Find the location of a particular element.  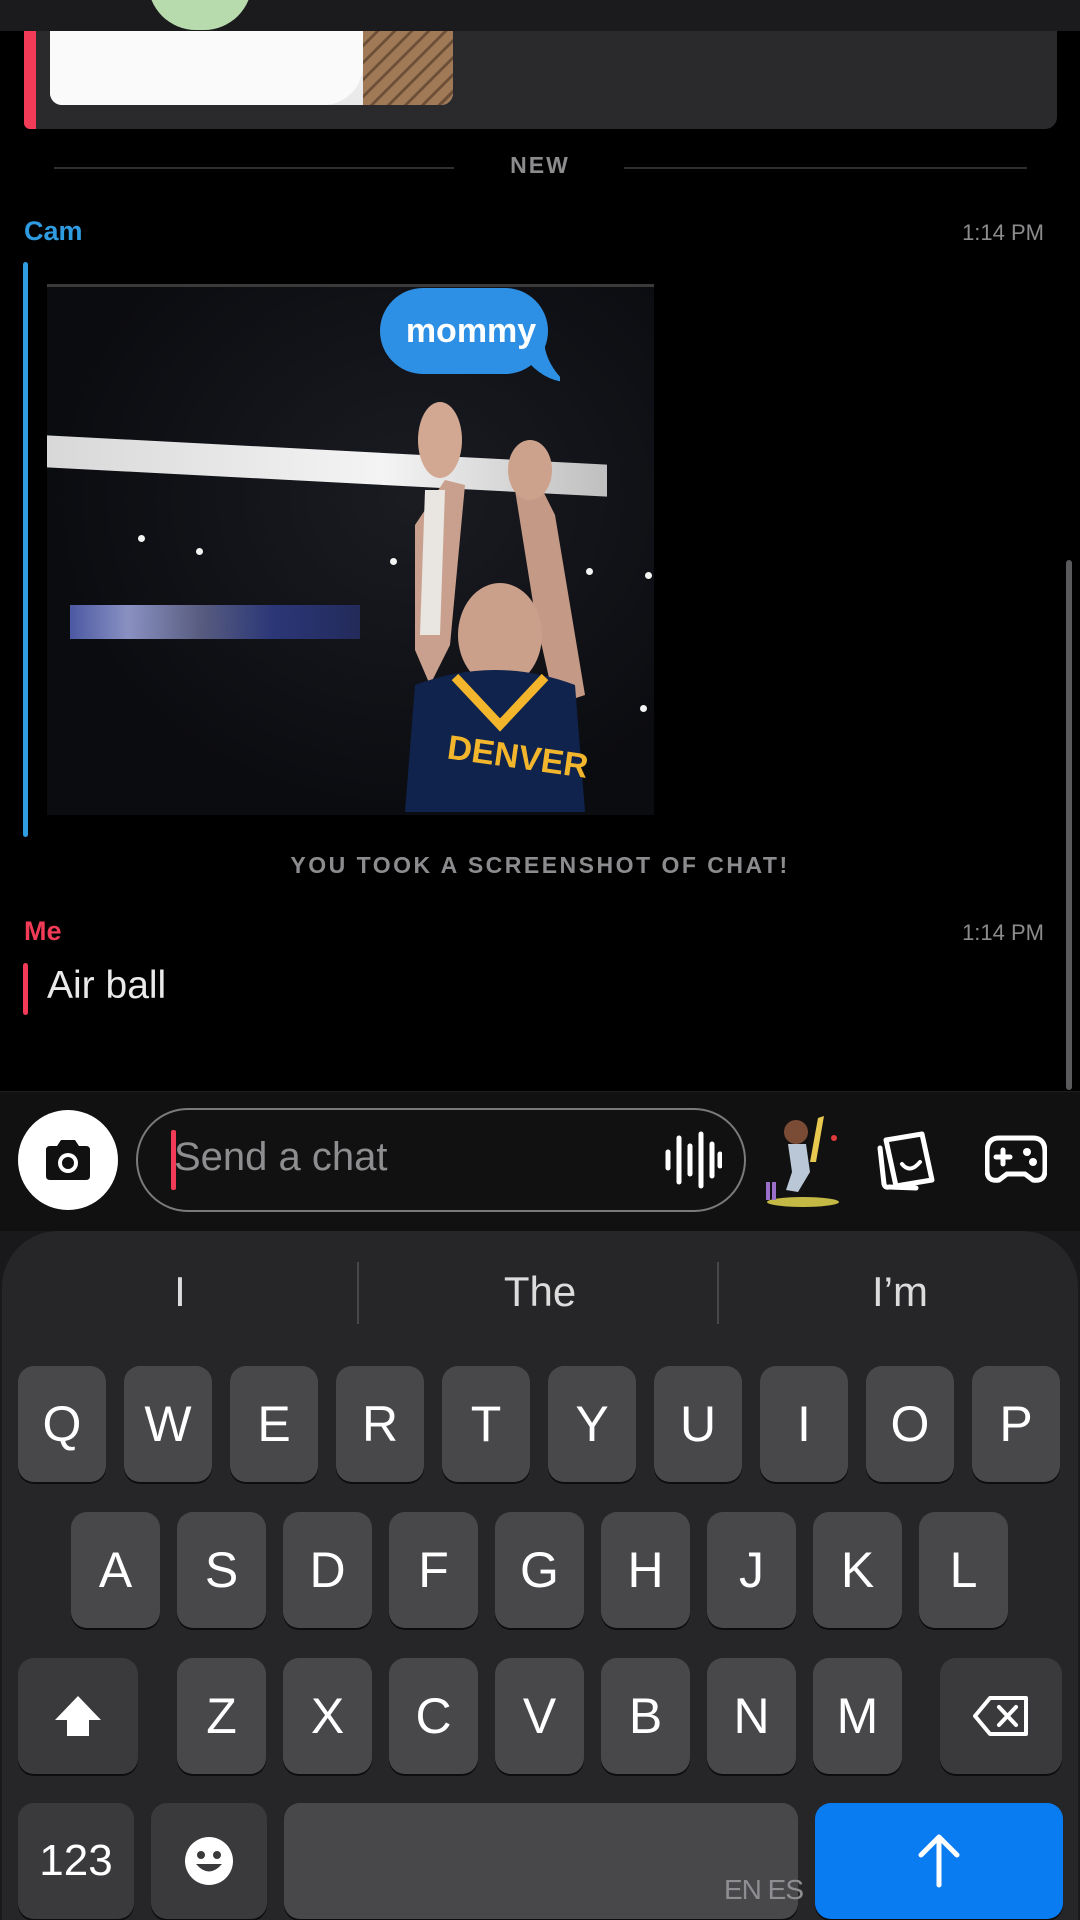

new-divider-label: NEW is located at coordinates (540, 165).